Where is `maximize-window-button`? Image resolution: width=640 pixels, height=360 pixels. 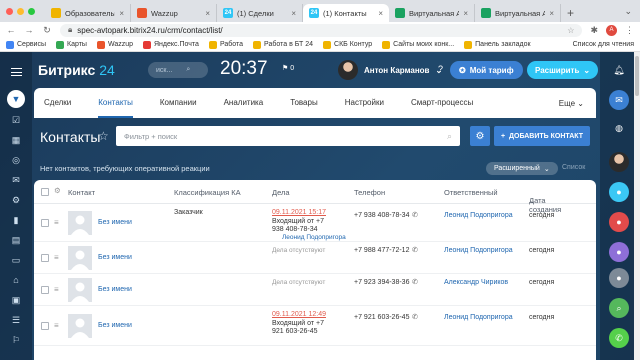 maximize-window-button is located at coordinates (31, 11).